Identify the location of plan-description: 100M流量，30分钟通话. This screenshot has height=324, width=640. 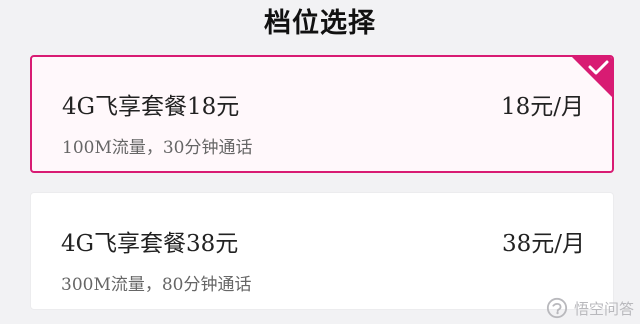
(157, 148).